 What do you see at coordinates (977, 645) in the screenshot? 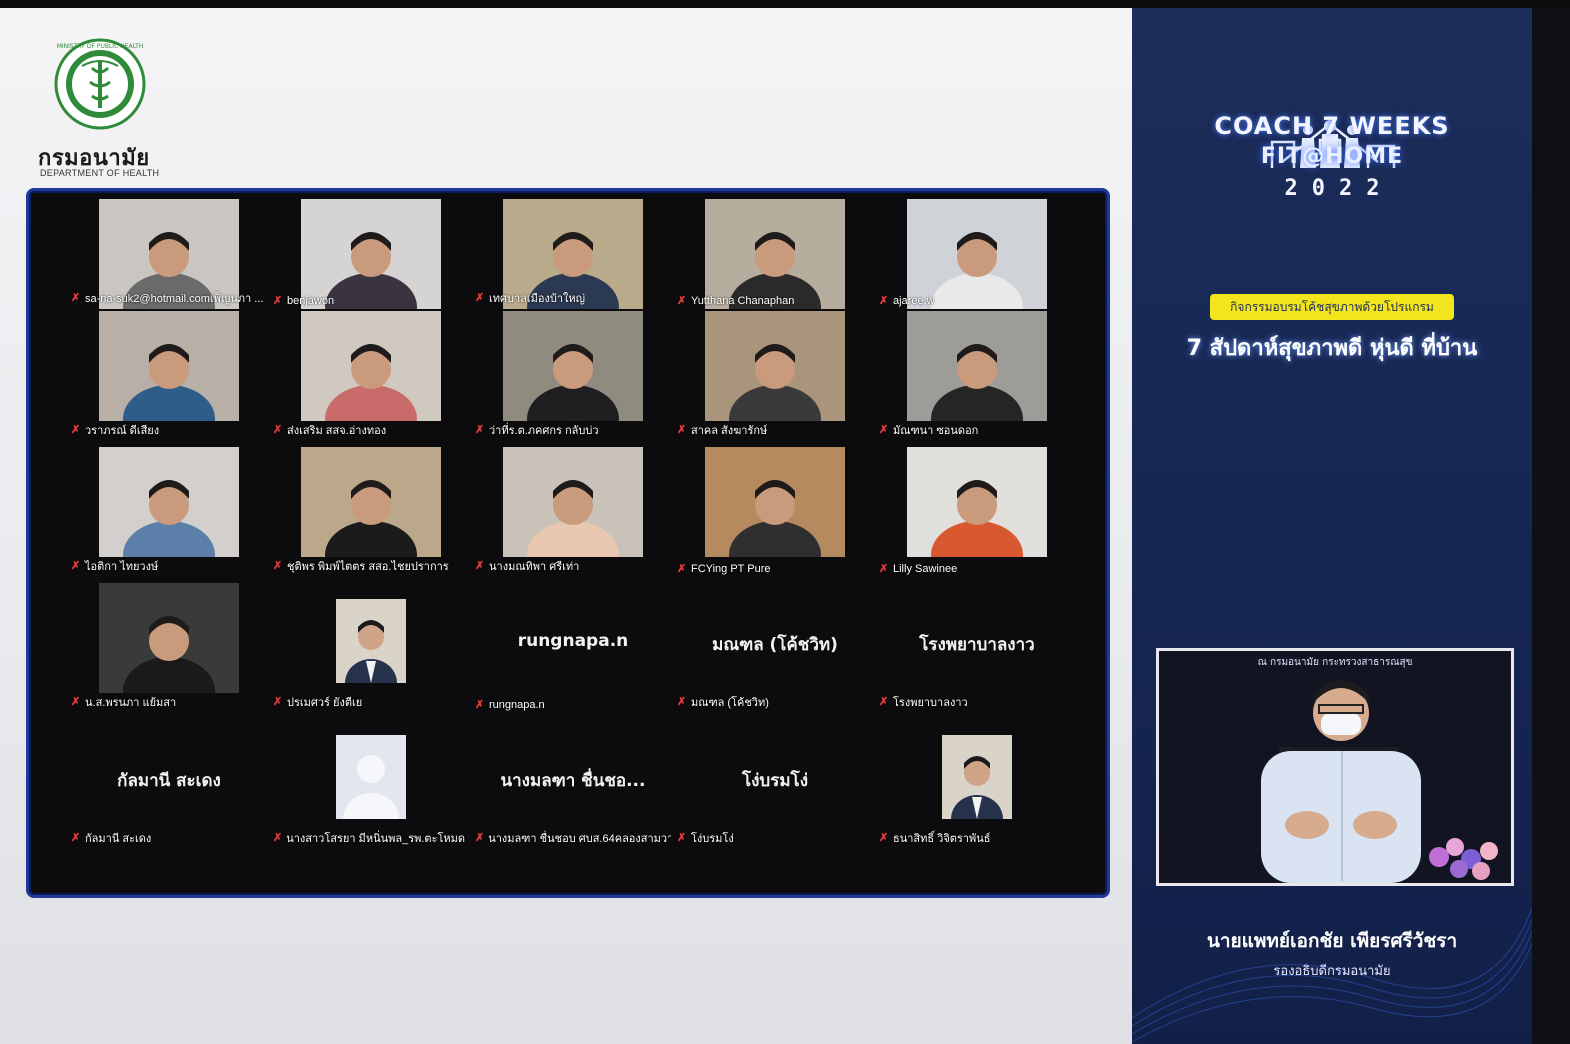
I see `participant-display-name: โรงพยาบาลงาว` at bounding box center [977, 645].